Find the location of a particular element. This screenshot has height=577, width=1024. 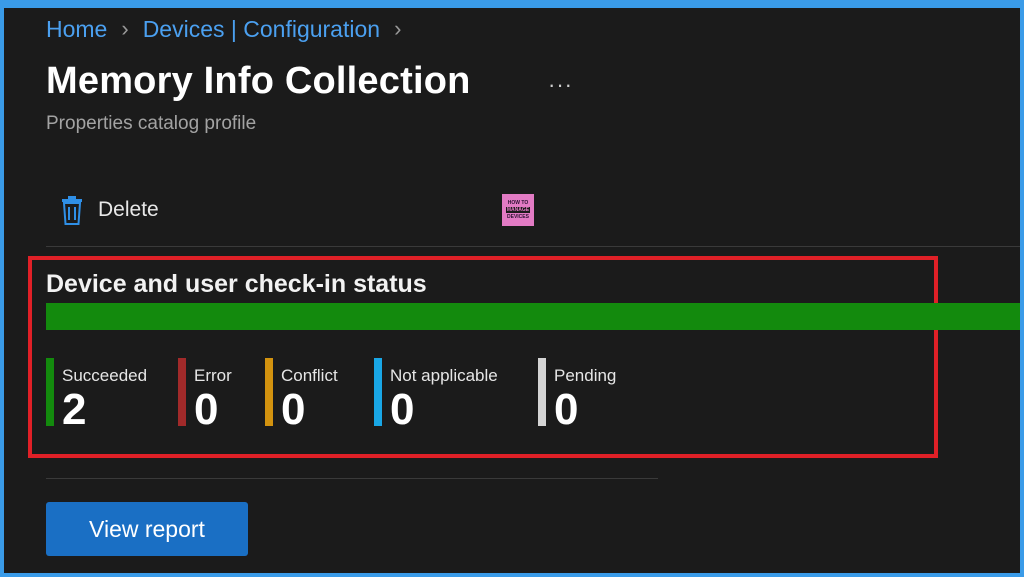

logo-text-bottom: DEVICES is located at coordinates (518, 217).